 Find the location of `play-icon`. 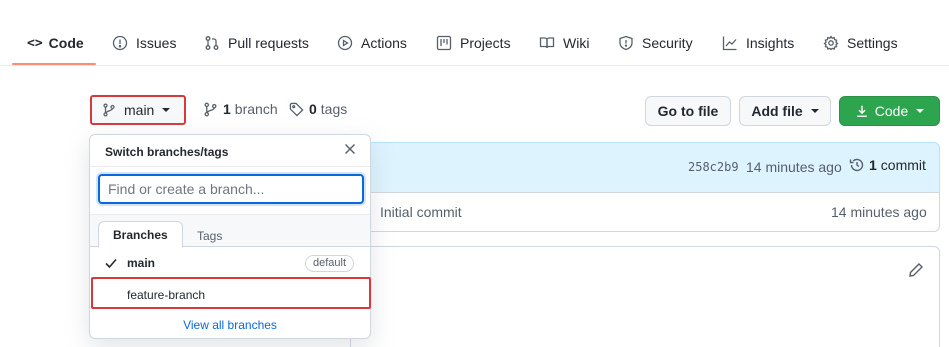

play-icon is located at coordinates (345, 43).